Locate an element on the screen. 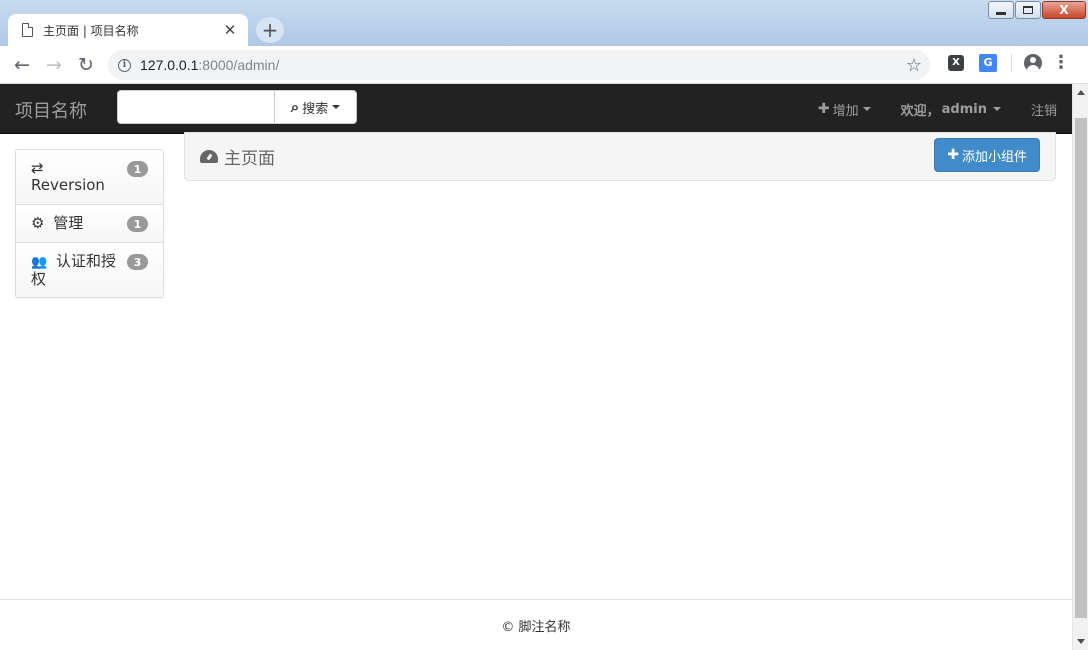 This screenshot has height=650, width=1088. minimize-button is located at coordinates (1001, 10).